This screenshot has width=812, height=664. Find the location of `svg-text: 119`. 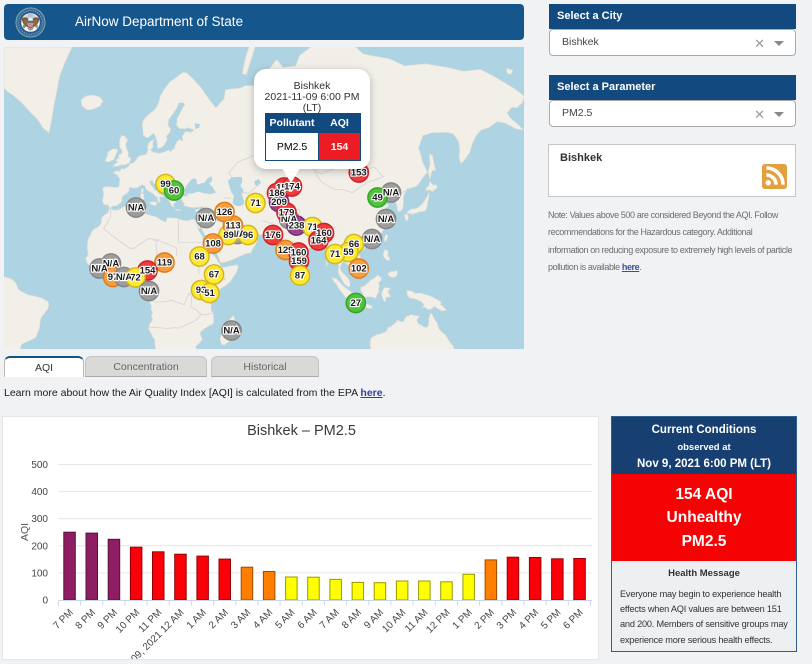

svg-text: 119 is located at coordinates (164, 263).